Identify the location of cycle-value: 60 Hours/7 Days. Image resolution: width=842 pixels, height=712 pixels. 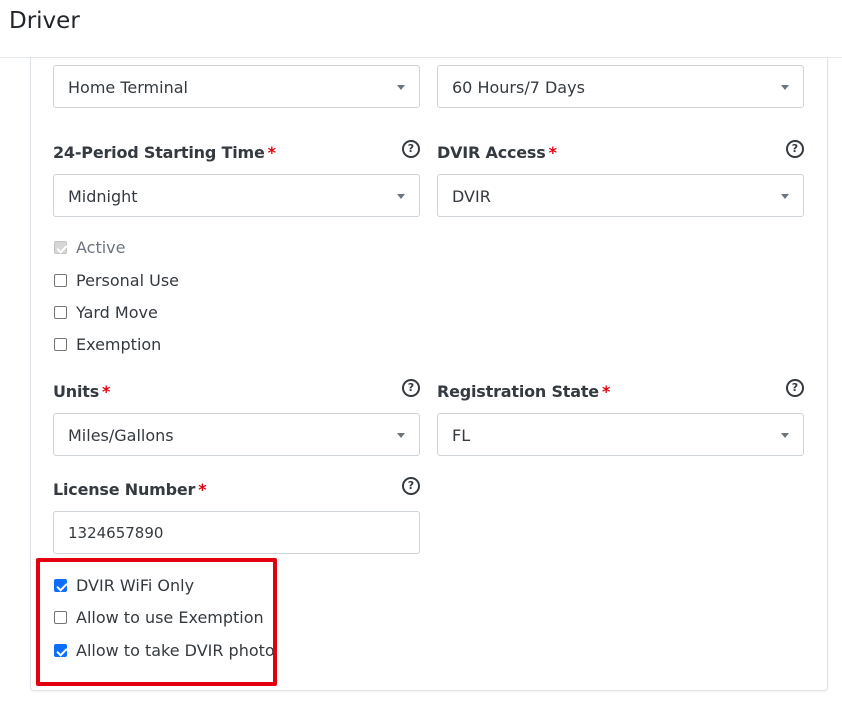
(518, 87).